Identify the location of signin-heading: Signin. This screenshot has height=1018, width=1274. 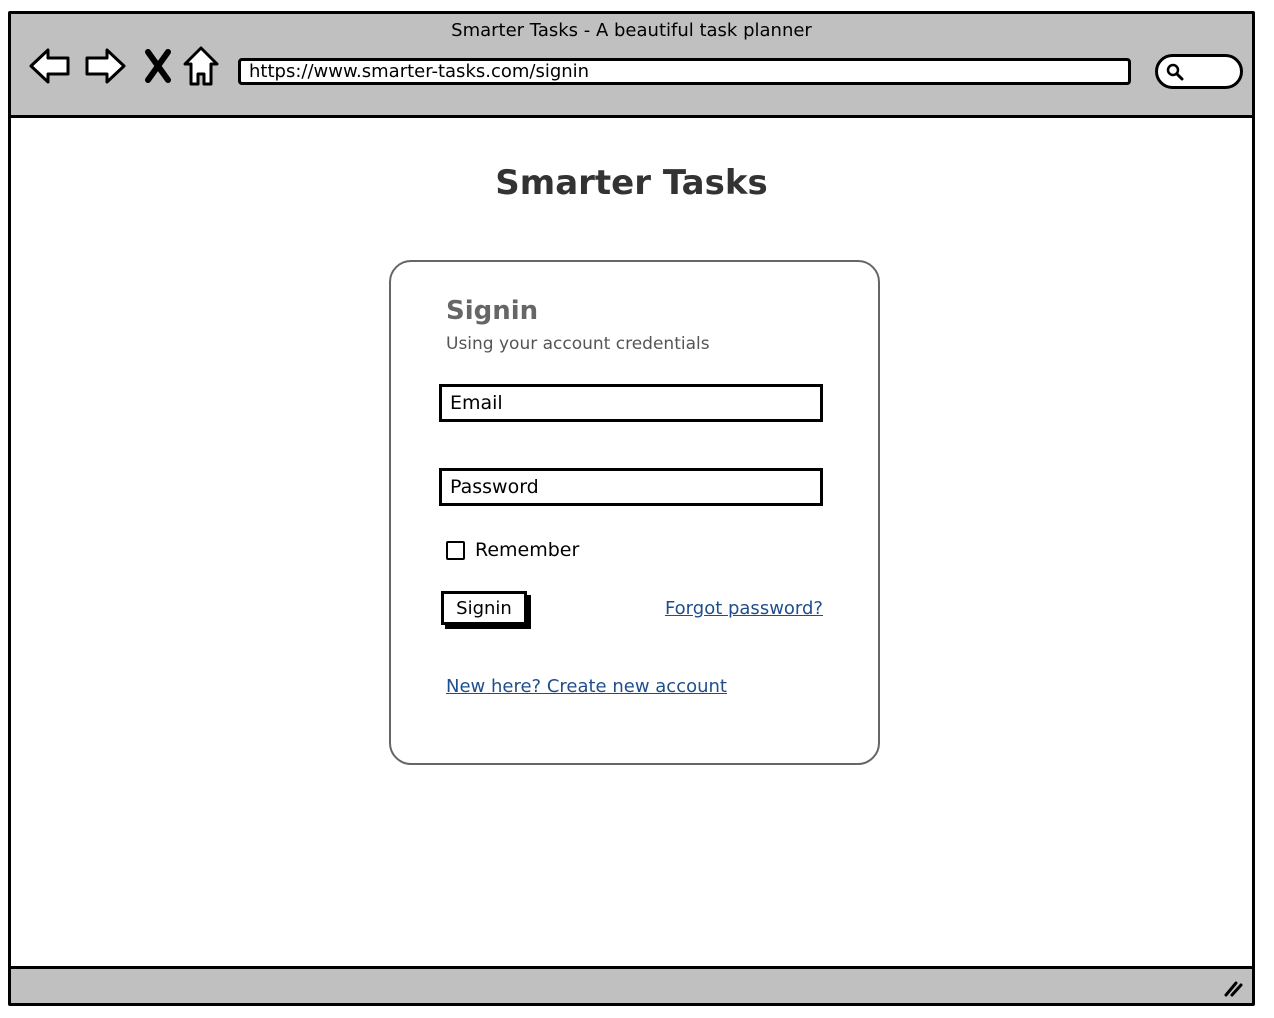
(492, 311).